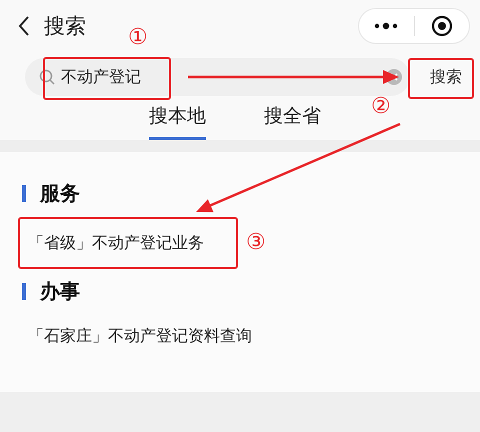 The height and width of the screenshot is (432, 480). I want to click on target-icon, so click(441, 26).